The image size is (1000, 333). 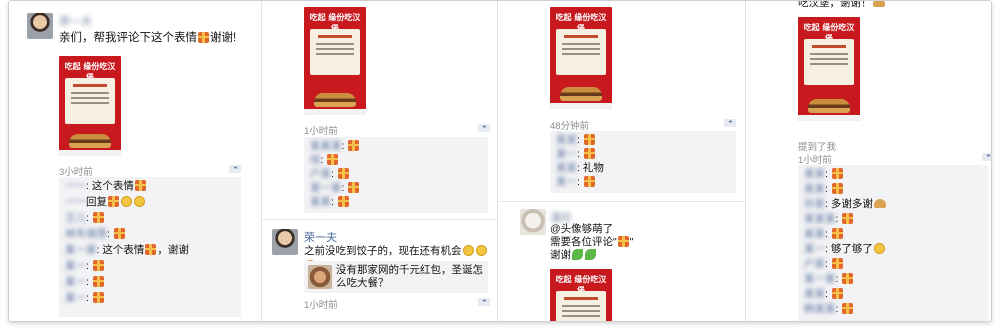 What do you see at coordinates (396, 277) in the screenshot?
I see `shared-link-card: 没有那家网的千元红包，圣诞怎么吃大餐？` at bounding box center [396, 277].